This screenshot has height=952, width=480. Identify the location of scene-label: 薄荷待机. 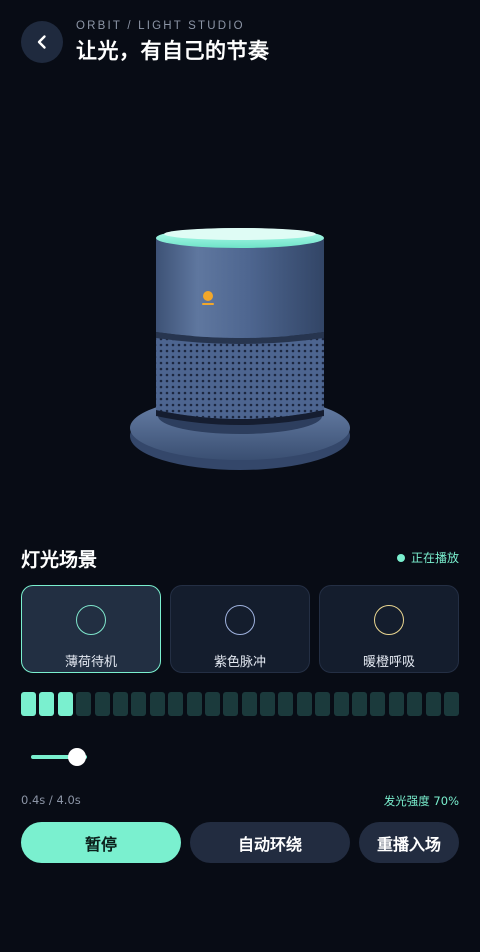
(90, 662).